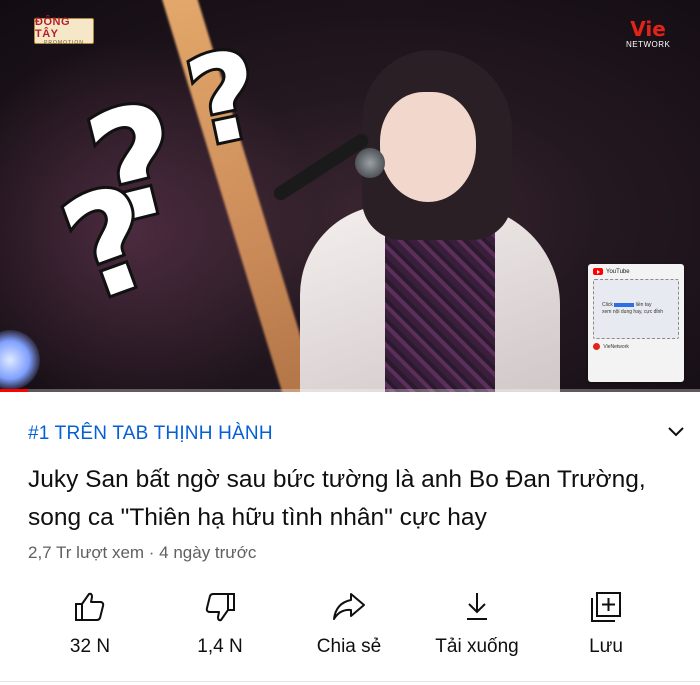  Describe the element at coordinates (220, 646) in the screenshot. I see `dislike-count: 1,4 N` at that location.